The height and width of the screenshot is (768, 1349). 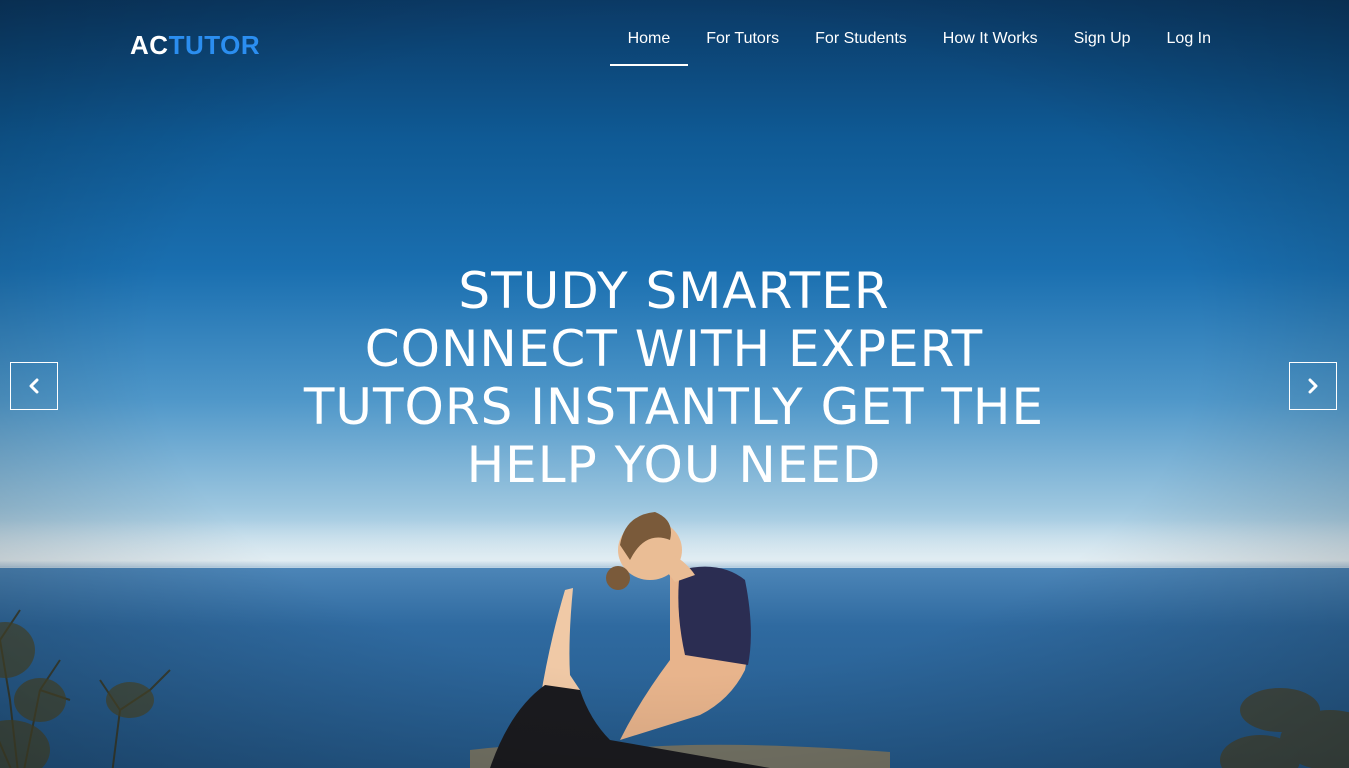 What do you see at coordinates (85, 688) in the screenshot?
I see `shrub-left-image` at bounding box center [85, 688].